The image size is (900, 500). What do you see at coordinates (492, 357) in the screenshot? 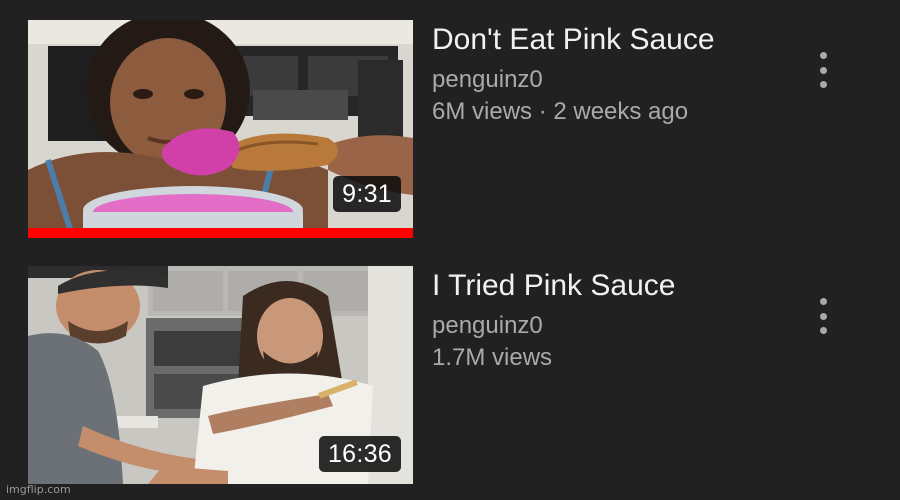
I see `video-stats: 1.7M views` at bounding box center [492, 357].